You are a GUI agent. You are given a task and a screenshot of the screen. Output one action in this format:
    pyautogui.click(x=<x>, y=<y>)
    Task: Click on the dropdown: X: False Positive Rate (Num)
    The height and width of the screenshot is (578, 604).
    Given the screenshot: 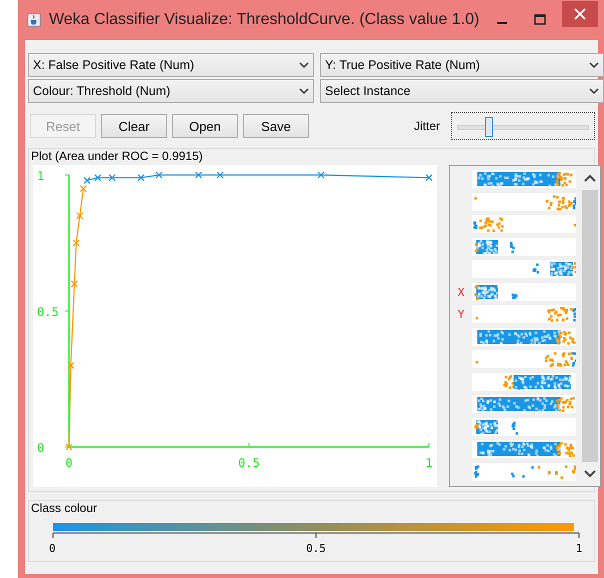 What is the action you would take?
    pyautogui.click(x=171, y=65)
    